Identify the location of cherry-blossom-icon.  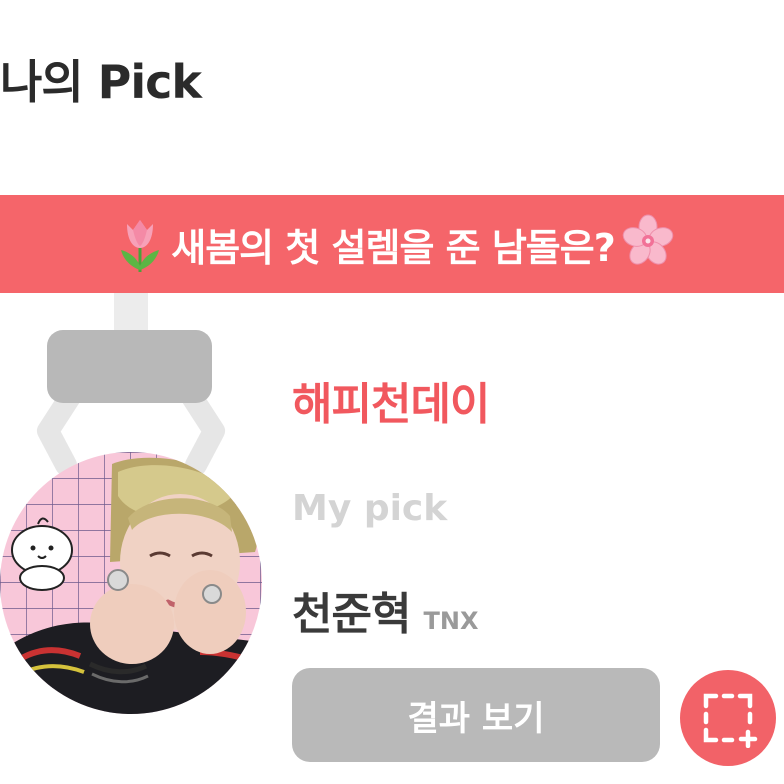
(647, 244).